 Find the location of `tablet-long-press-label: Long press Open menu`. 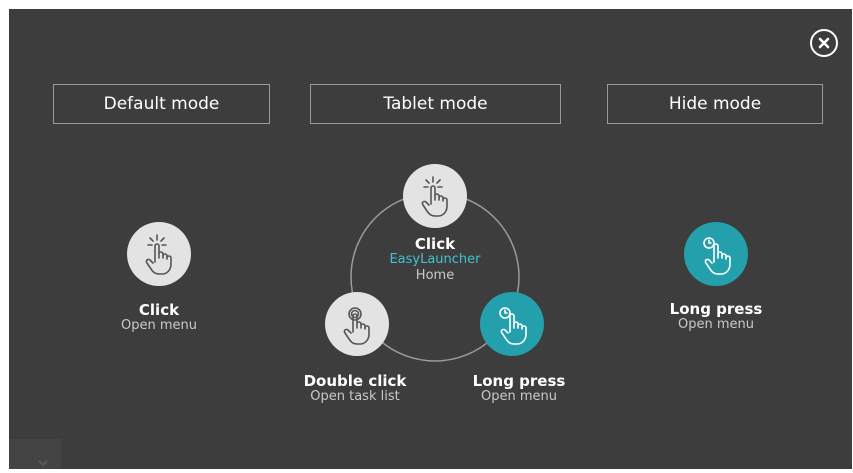

tablet-long-press-label: Long press Open menu is located at coordinates (519, 389).